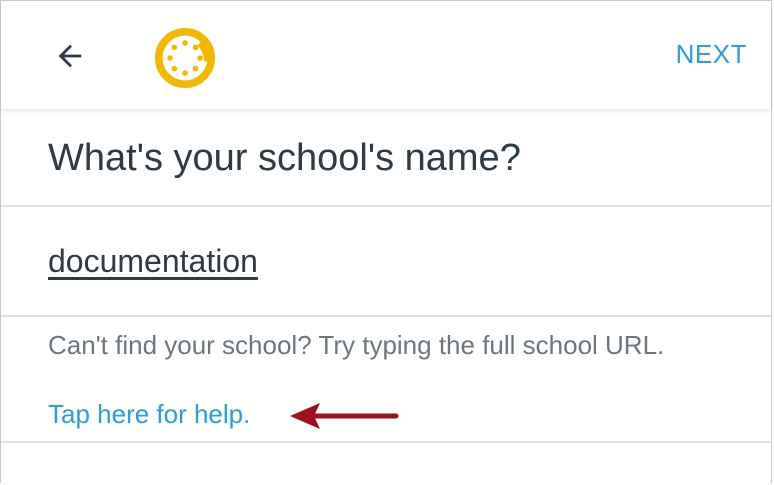 This screenshot has width=774, height=485. What do you see at coordinates (149, 414) in the screenshot?
I see `help-link: Tap here for help.` at bounding box center [149, 414].